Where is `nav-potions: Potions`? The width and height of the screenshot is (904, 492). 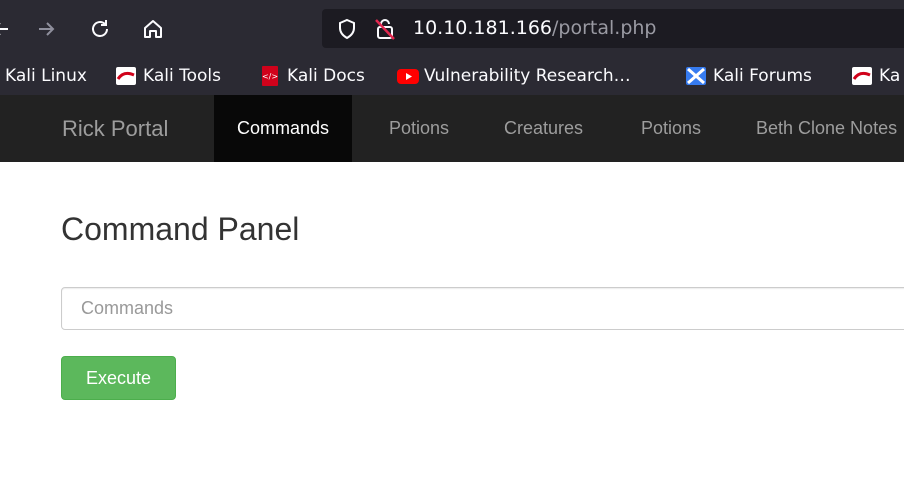
nav-potions: Potions is located at coordinates (419, 128).